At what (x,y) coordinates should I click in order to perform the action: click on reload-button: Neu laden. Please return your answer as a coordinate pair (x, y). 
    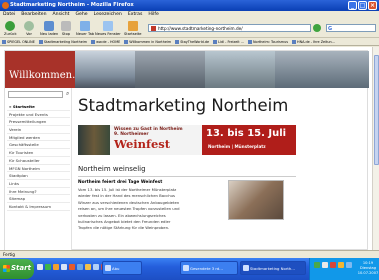
    Looking at the image, I should click on (49, 28).